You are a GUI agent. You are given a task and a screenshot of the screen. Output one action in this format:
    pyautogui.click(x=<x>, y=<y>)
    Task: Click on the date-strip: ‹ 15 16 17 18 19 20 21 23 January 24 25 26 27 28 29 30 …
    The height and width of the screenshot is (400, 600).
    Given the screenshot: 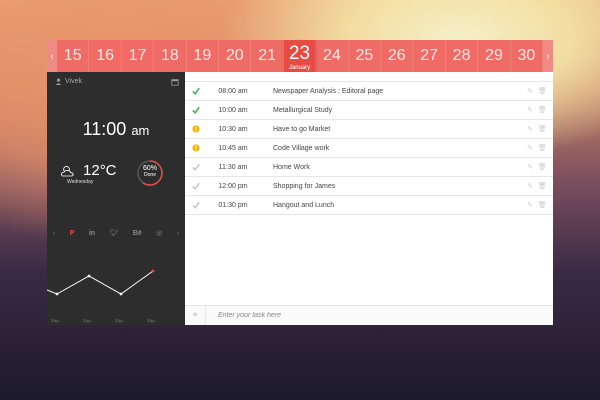 What is the action you would take?
    pyautogui.click(x=300, y=58)
    